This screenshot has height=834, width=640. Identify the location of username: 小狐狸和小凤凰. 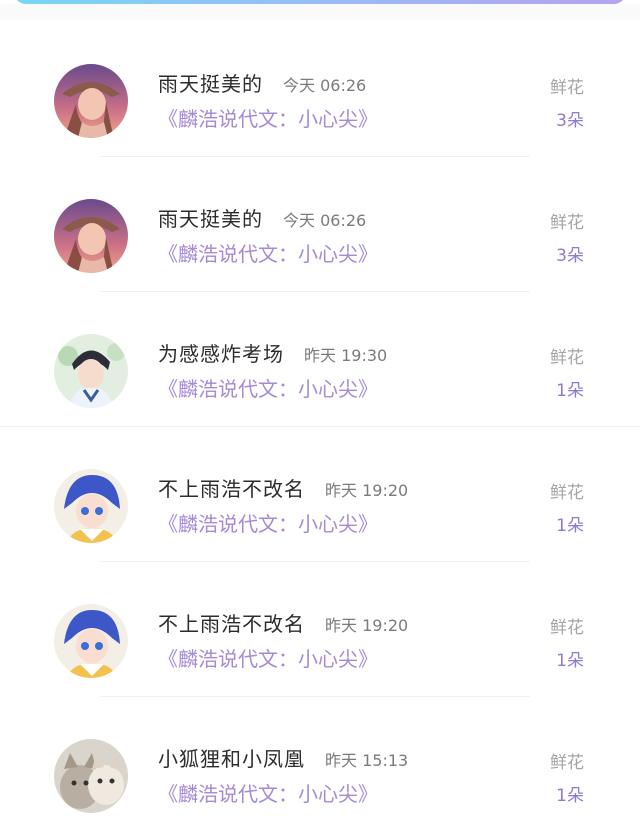
(231, 757).